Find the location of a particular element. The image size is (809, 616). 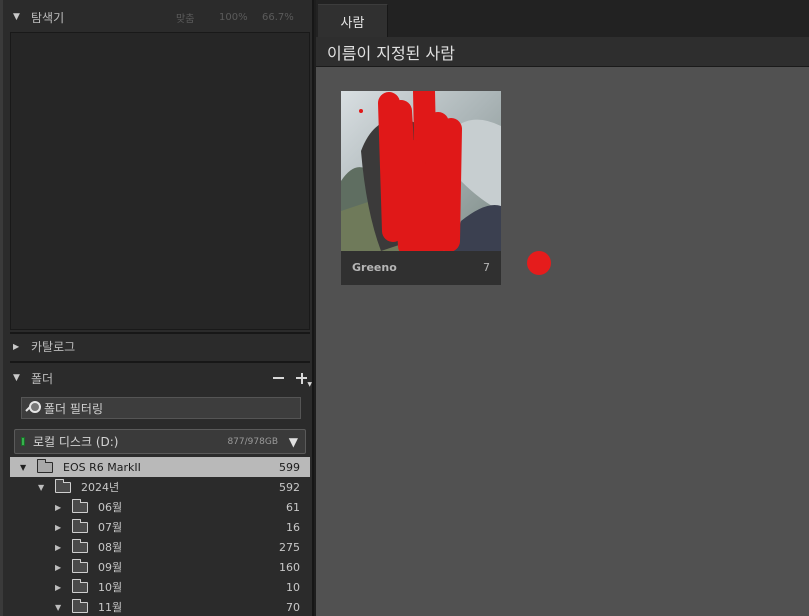

folder-row-eos: ▼ EOS R6 MarkII 599 is located at coordinates (160, 467).